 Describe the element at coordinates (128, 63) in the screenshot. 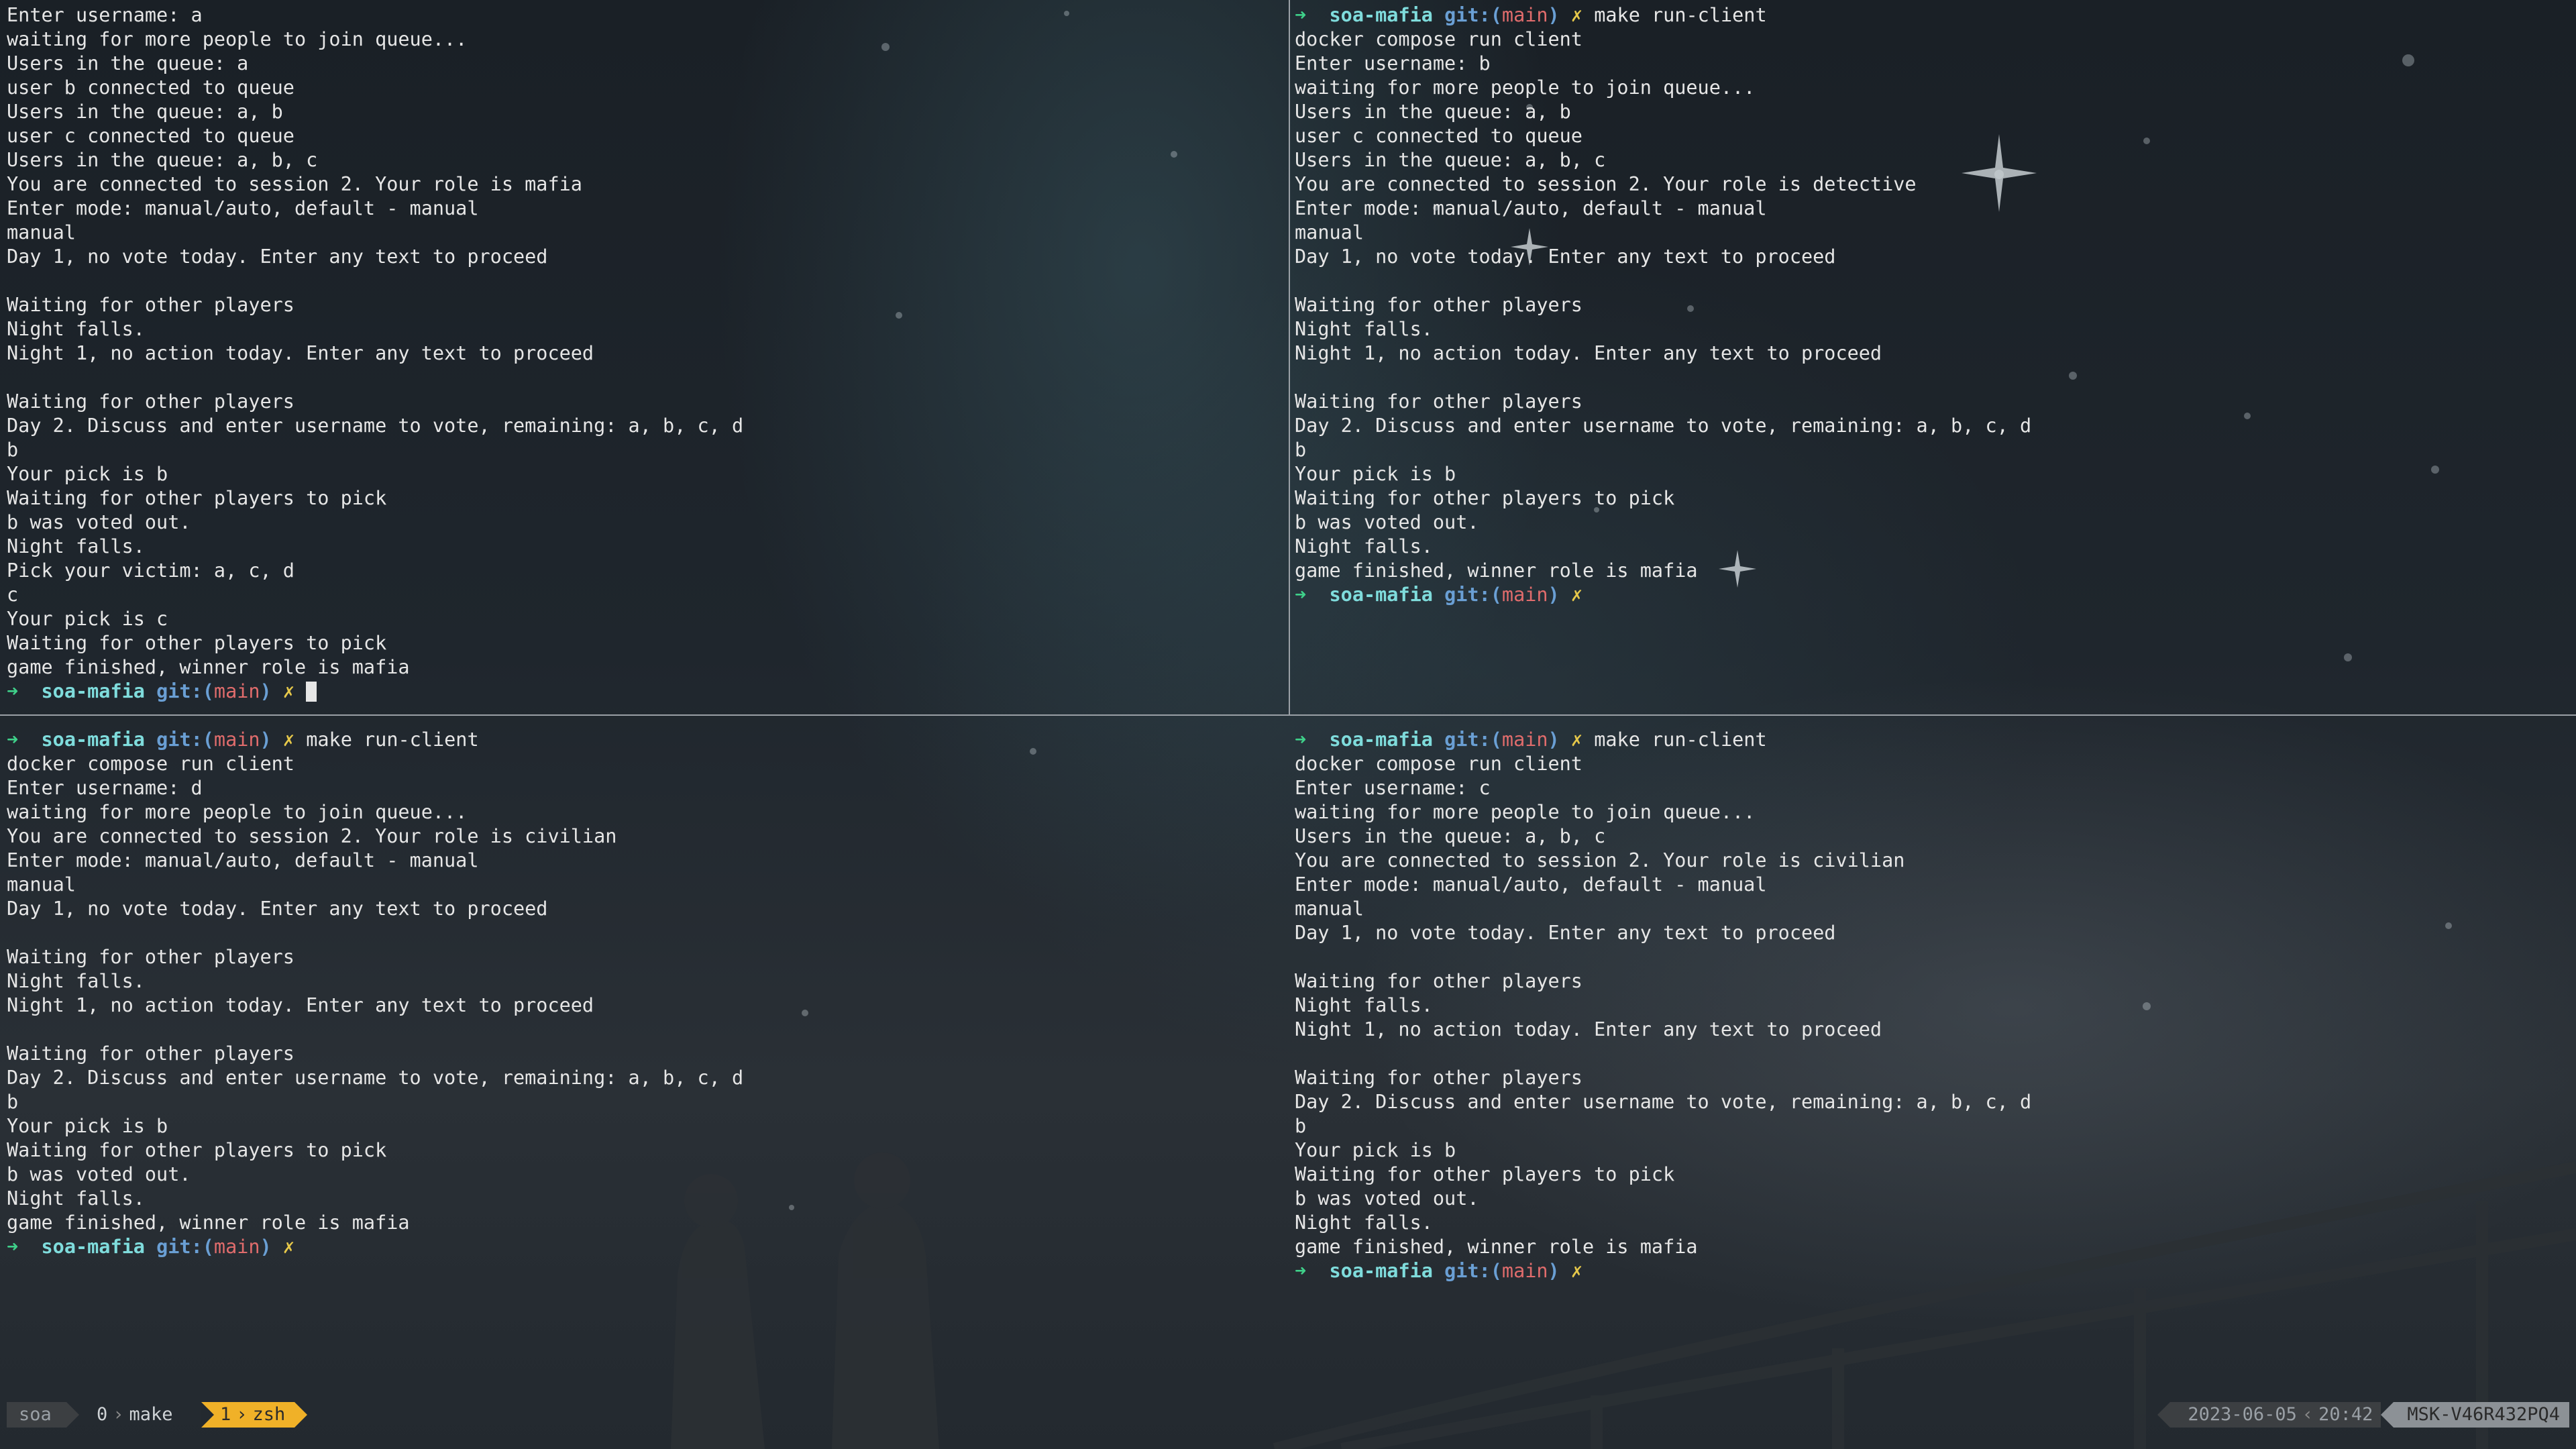

I see `output-line: Users in the queue: a` at that location.